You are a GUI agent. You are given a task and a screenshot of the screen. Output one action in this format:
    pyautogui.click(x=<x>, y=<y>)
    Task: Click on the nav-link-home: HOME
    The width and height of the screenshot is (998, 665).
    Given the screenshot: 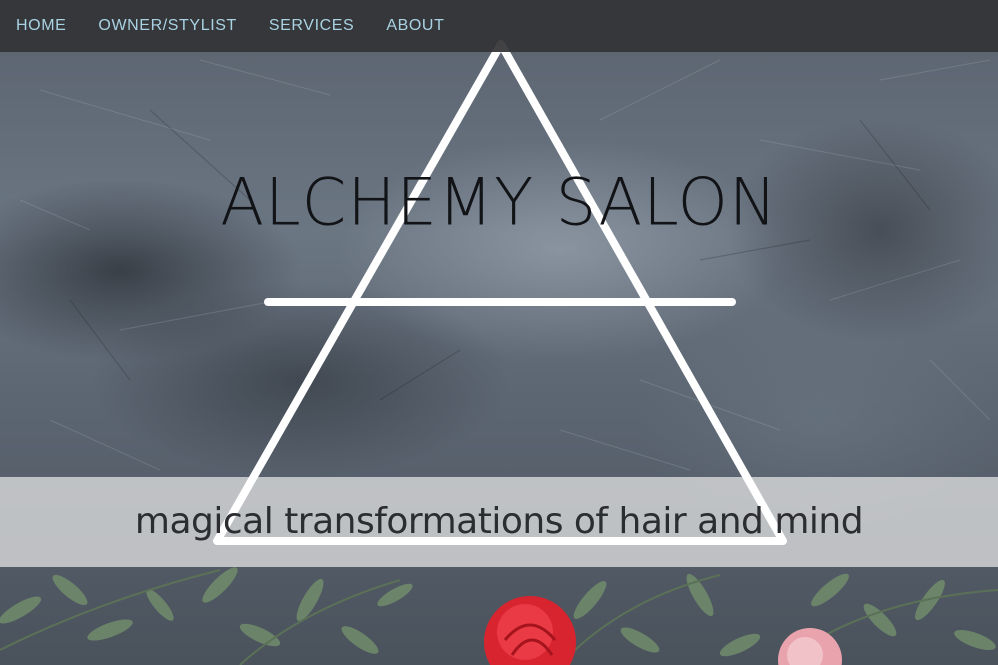 What is the action you would take?
    pyautogui.click(x=41, y=26)
    